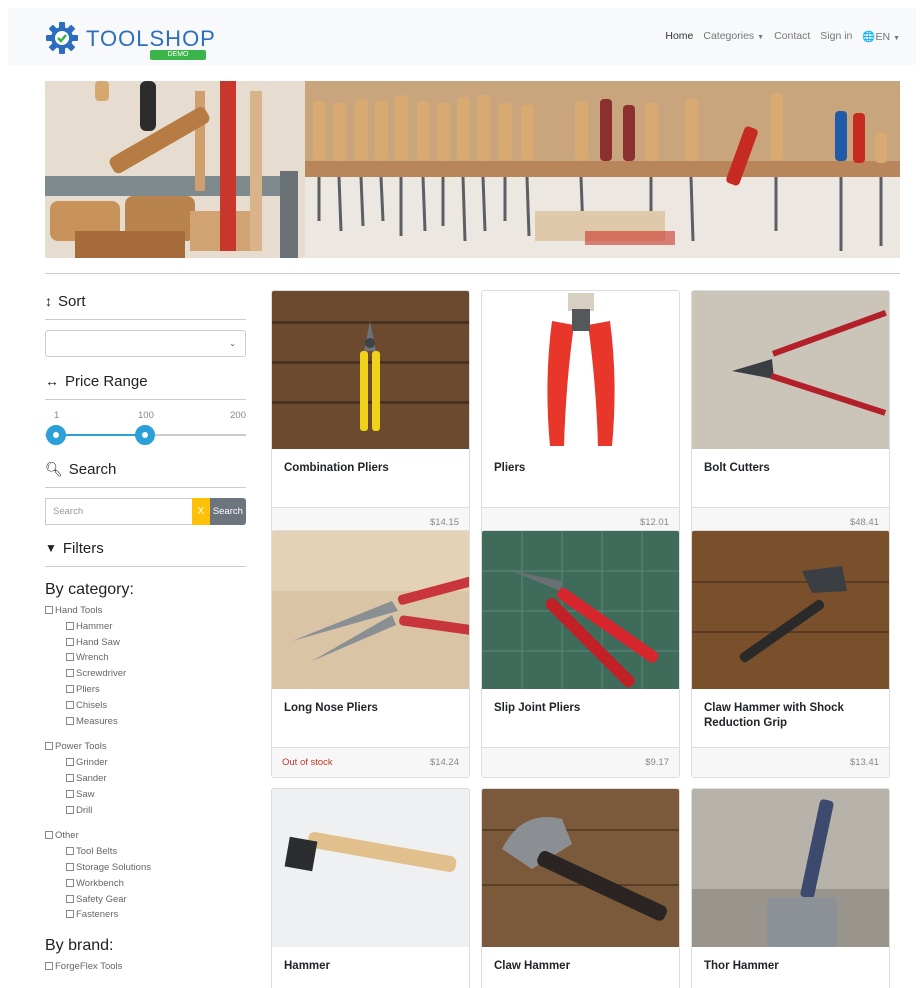  Describe the element at coordinates (729, 36) in the screenshot. I see `nav-categories-label: Categories` at that location.